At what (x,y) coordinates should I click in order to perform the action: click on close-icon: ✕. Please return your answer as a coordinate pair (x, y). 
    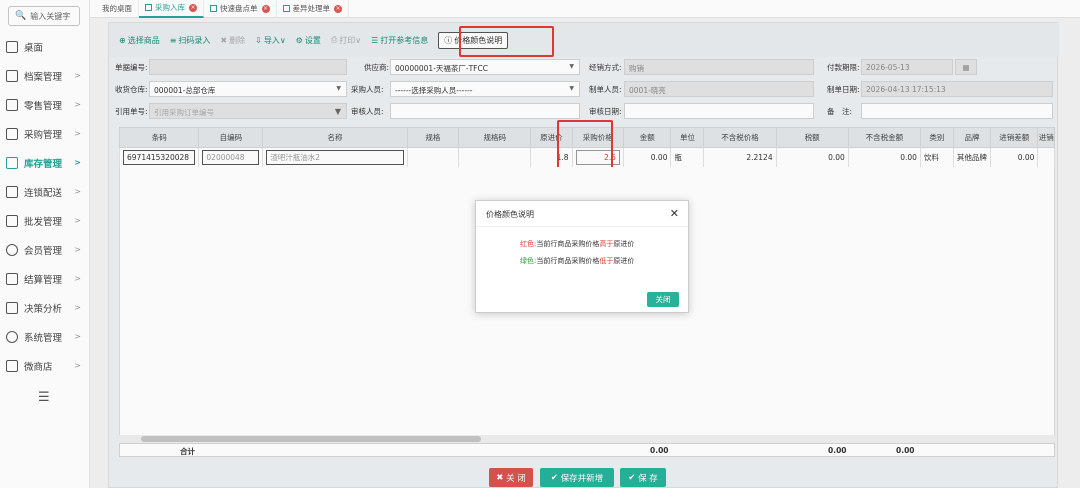
    Looking at the image, I should click on (674, 213).